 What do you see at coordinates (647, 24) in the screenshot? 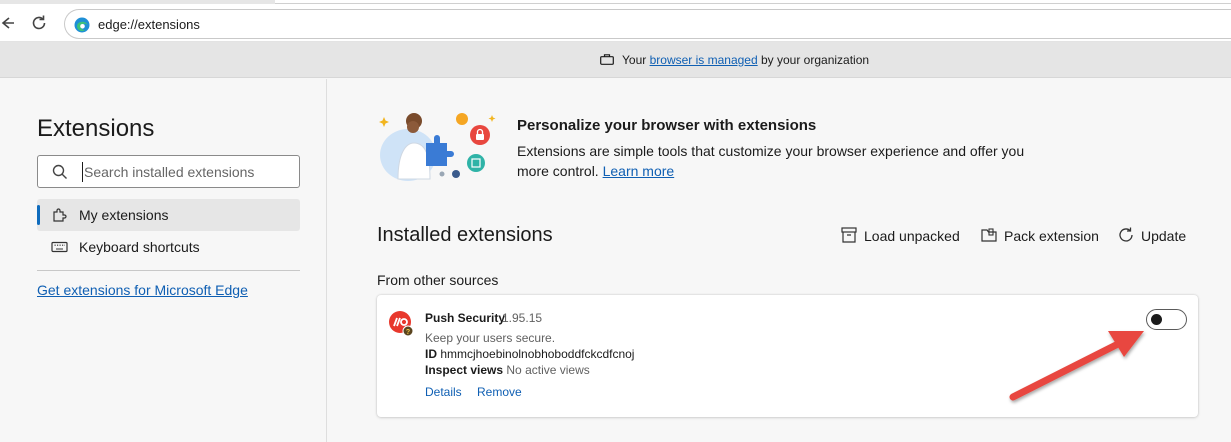
I see `address-bar: edge://extensions` at bounding box center [647, 24].